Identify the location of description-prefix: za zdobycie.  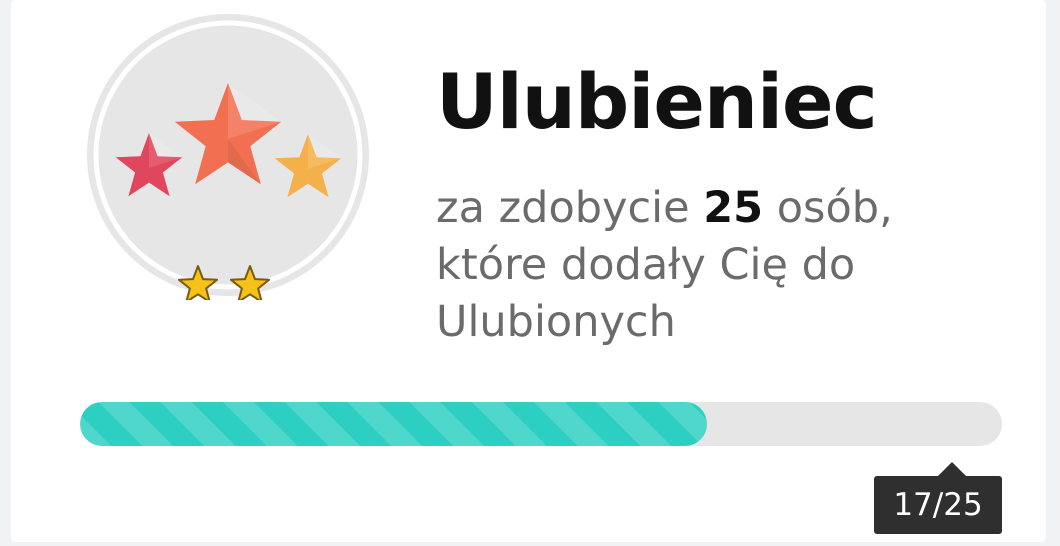
(563, 208).